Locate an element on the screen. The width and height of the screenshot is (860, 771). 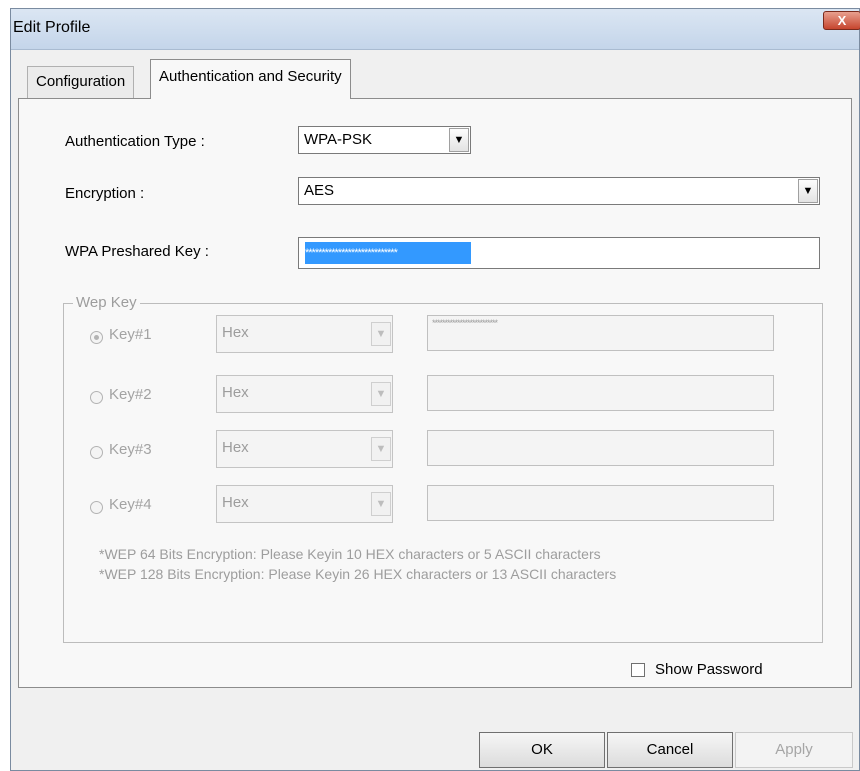
key4-format-select: Hex ▼ is located at coordinates (304, 504).